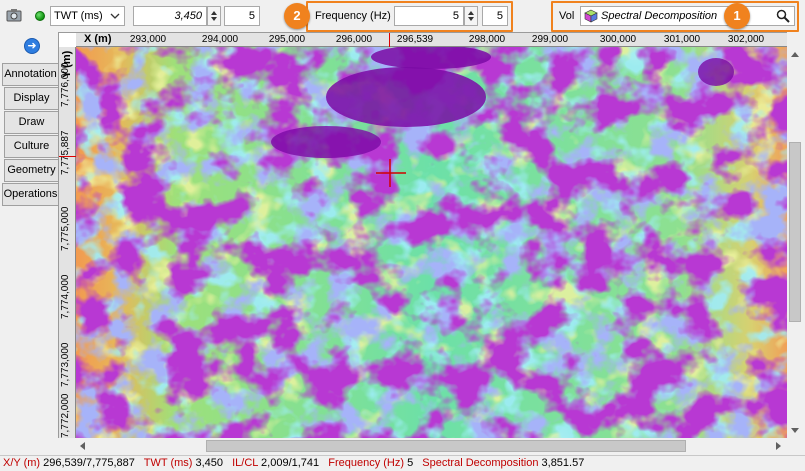 This screenshot has width=805, height=471. Describe the element at coordinates (389, 40) in the screenshot. I see `x-cursor-marker` at that location.